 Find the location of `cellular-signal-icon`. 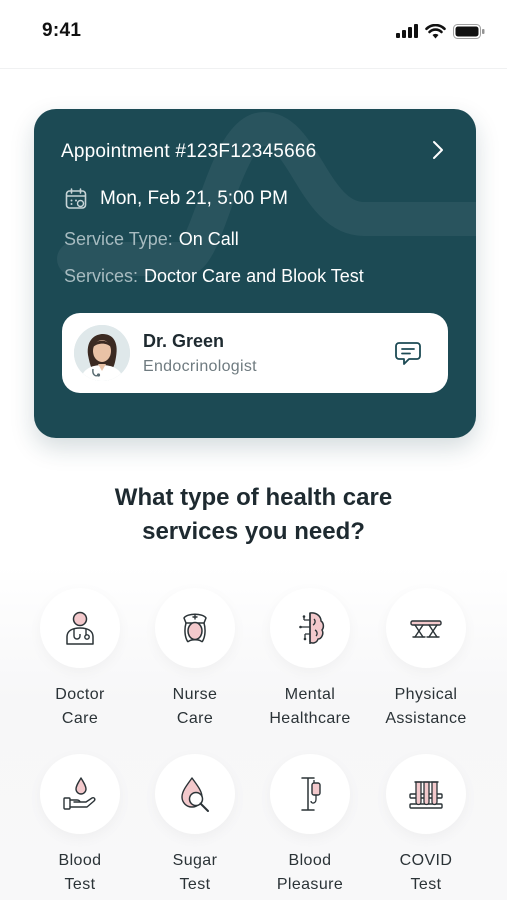

cellular-signal-icon is located at coordinates (407, 31).